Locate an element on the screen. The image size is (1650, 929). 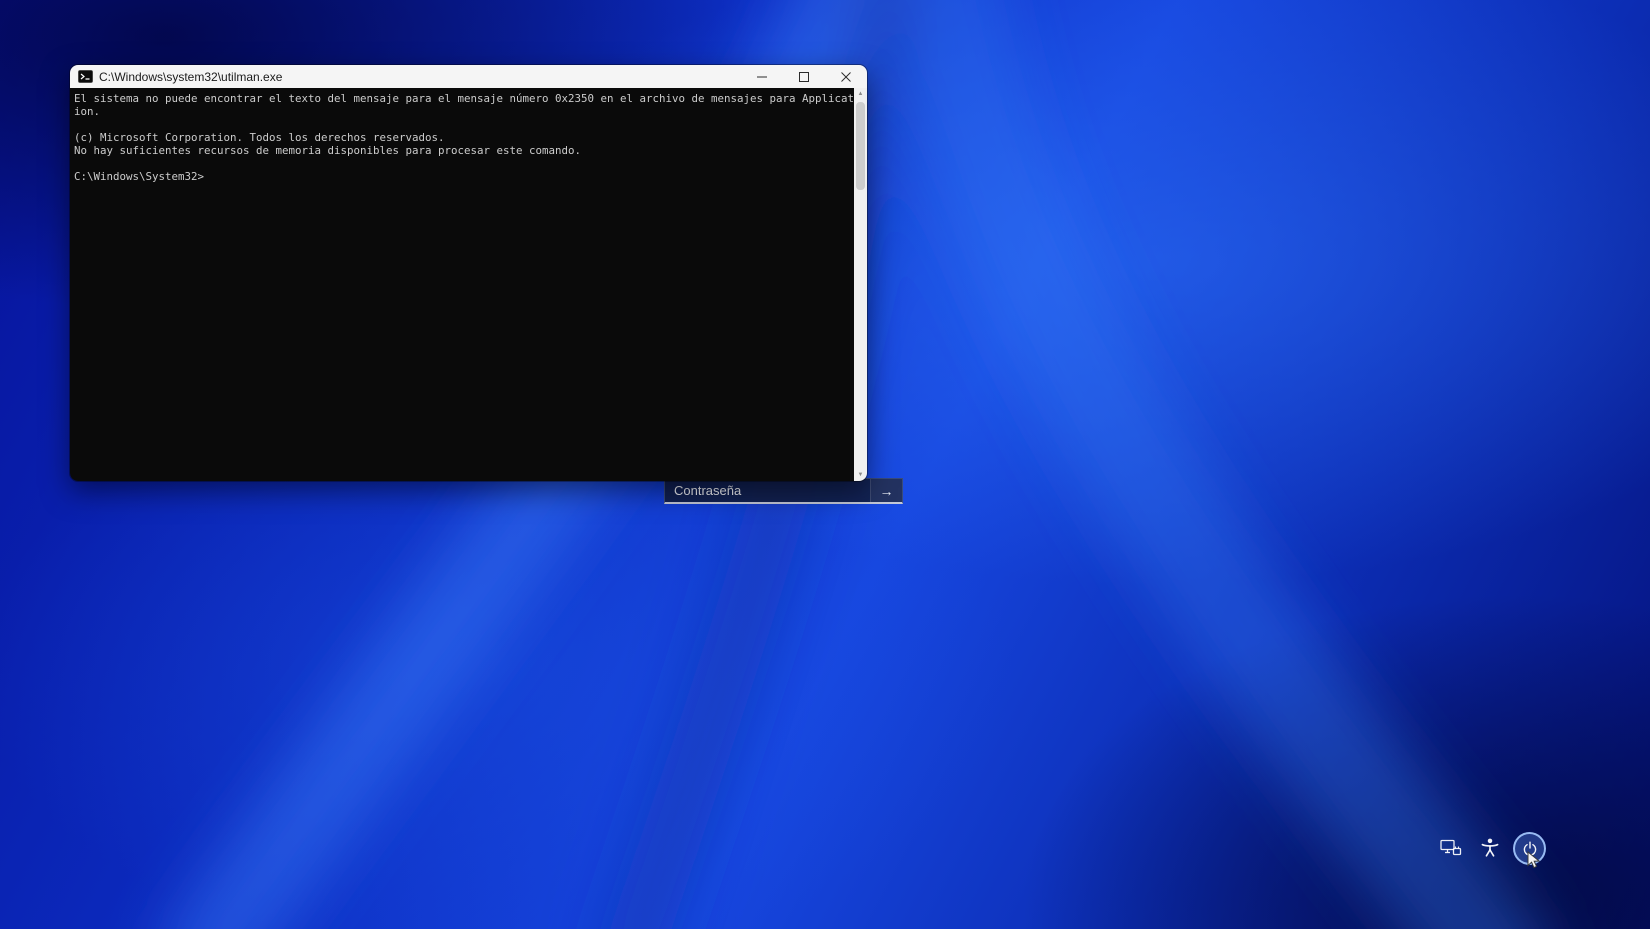
maximize-icon is located at coordinates (804, 76).